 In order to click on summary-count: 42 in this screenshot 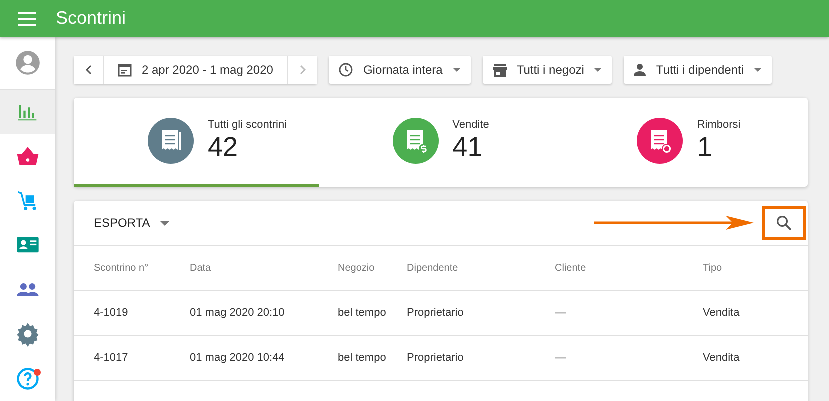, I will do `click(224, 147)`.